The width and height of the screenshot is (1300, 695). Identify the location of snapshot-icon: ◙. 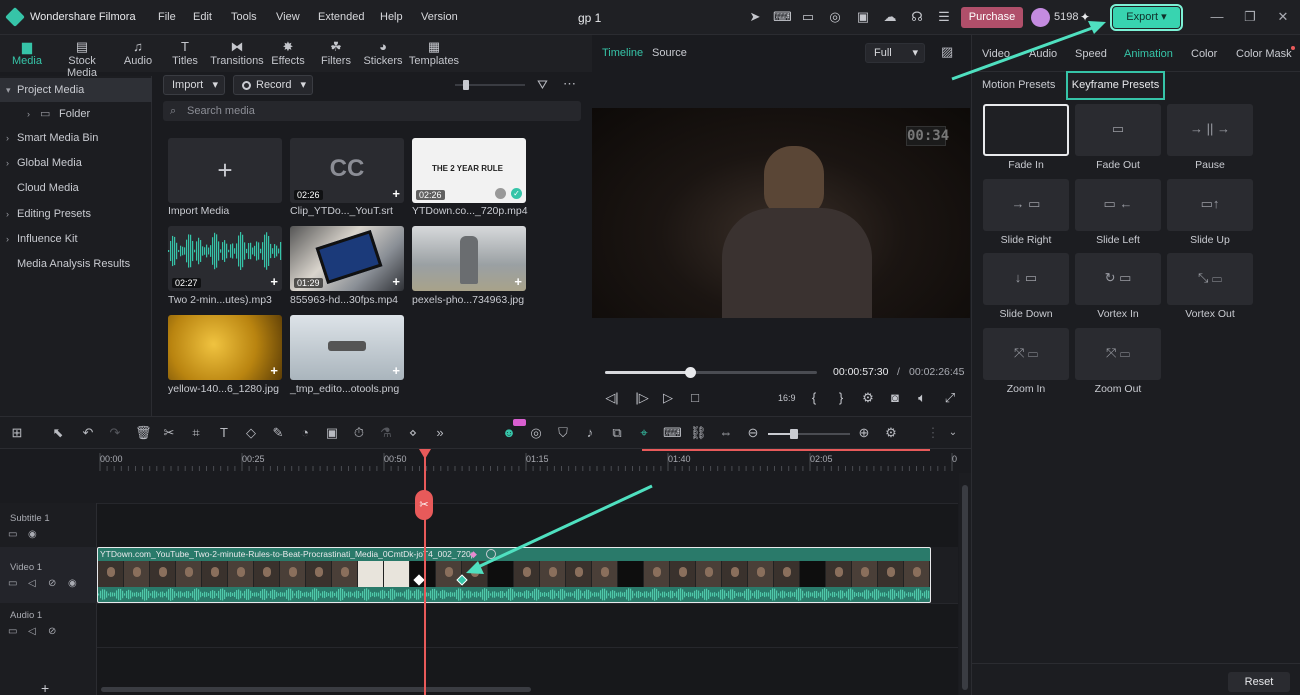
(895, 398).